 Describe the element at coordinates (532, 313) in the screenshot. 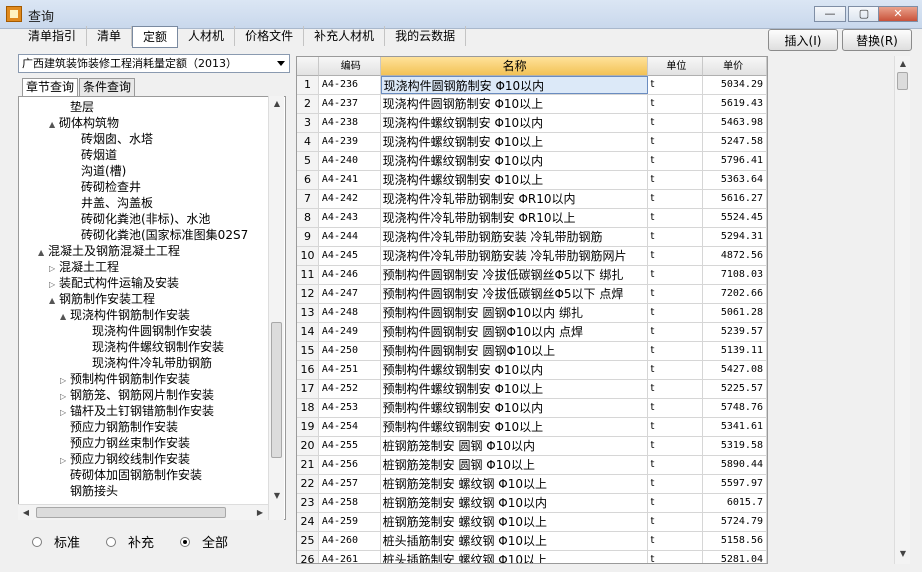

I see `table-row: 13 A4-248 预制构件圆钢制安 圆钢Φ10以内 绑扎 t 5061.28` at that location.